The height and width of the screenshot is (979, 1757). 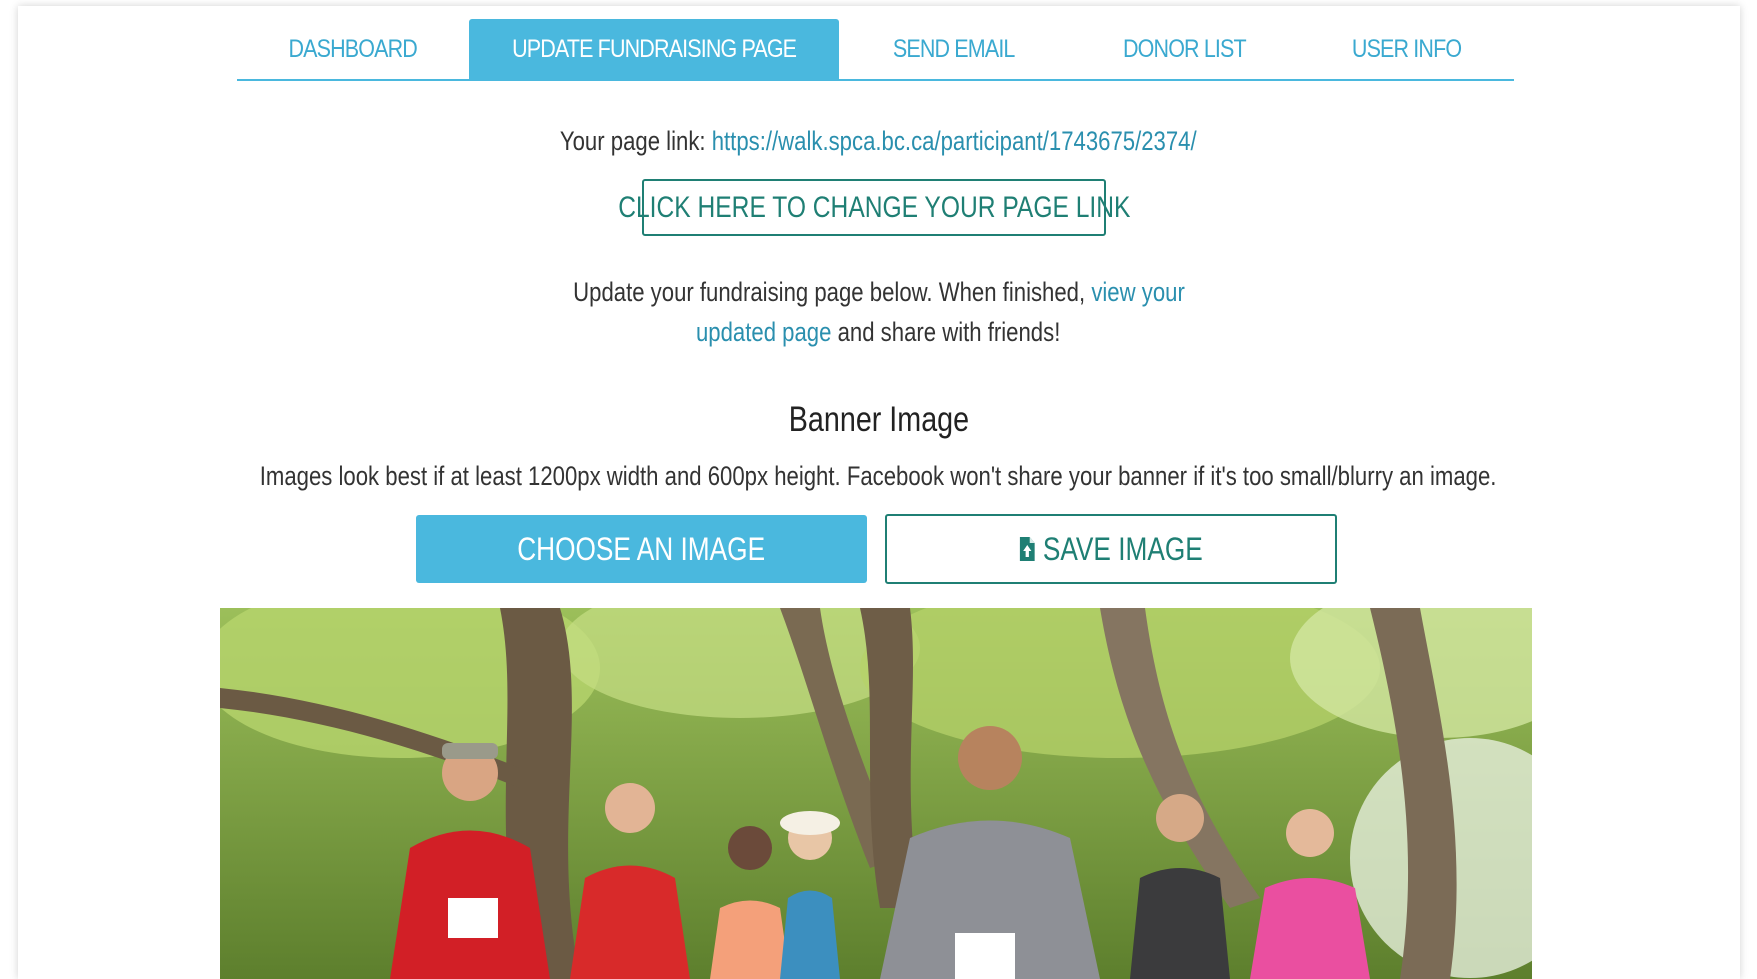 What do you see at coordinates (1028, 549) in the screenshot?
I see `file-upload-icon` at bounding box center [1028, 549].